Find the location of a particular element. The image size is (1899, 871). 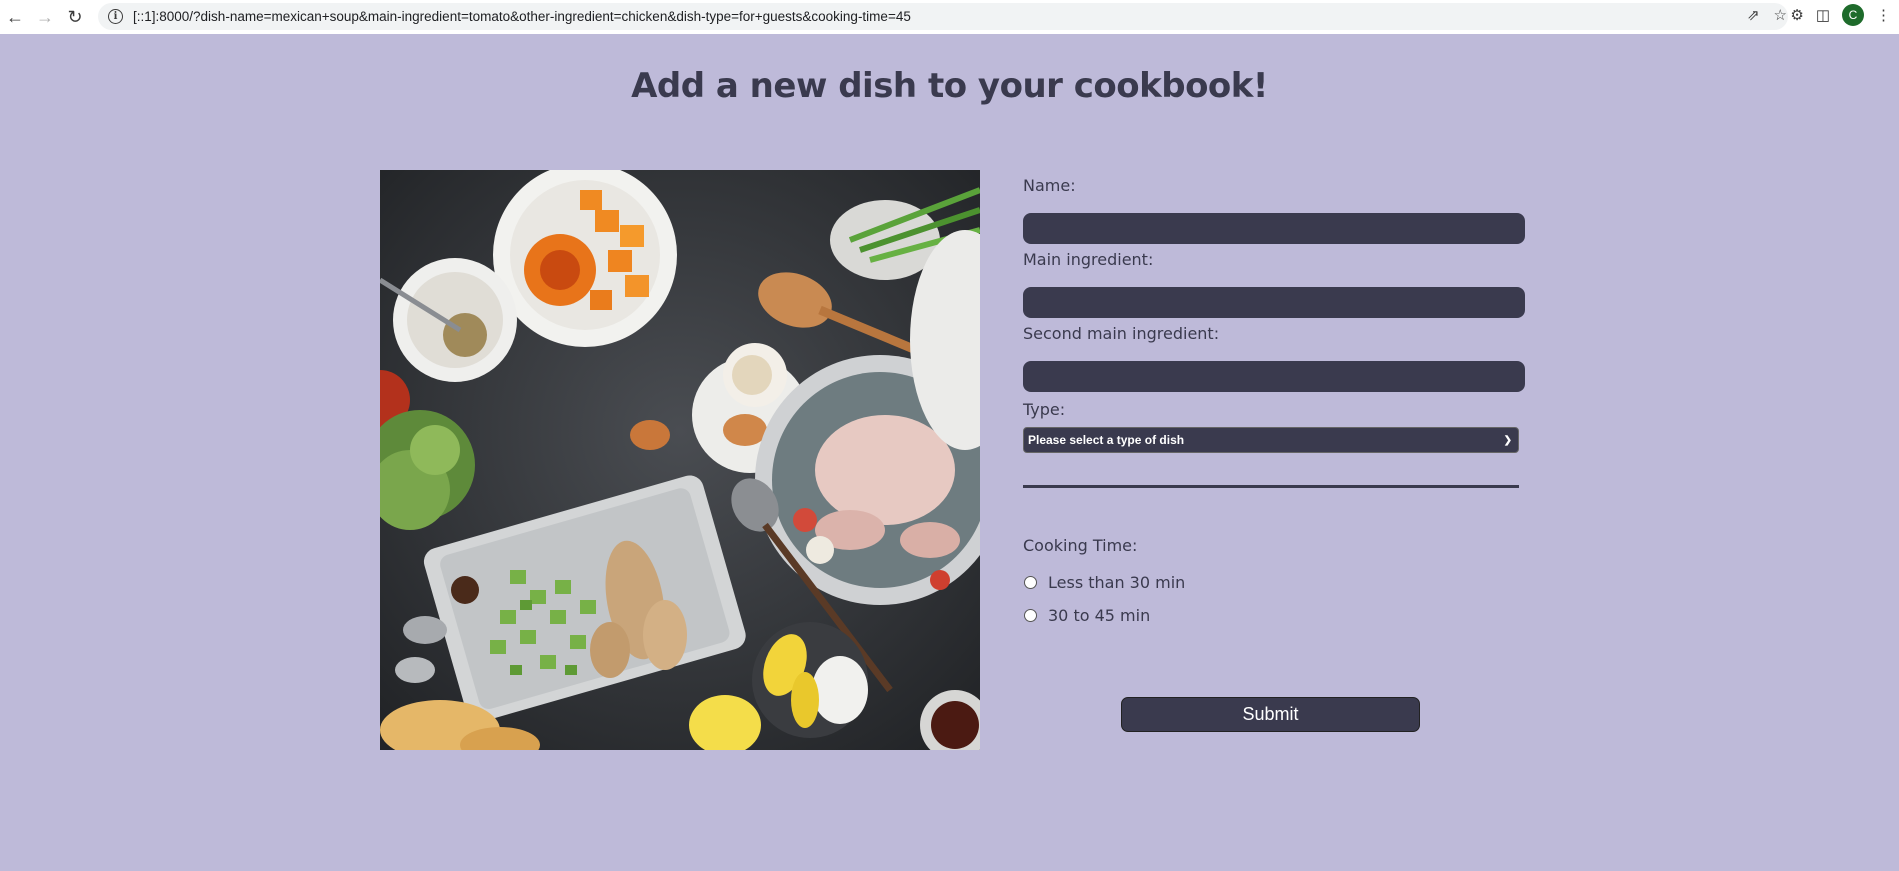

name-label: Name: is located at coordinates (1049, 185).